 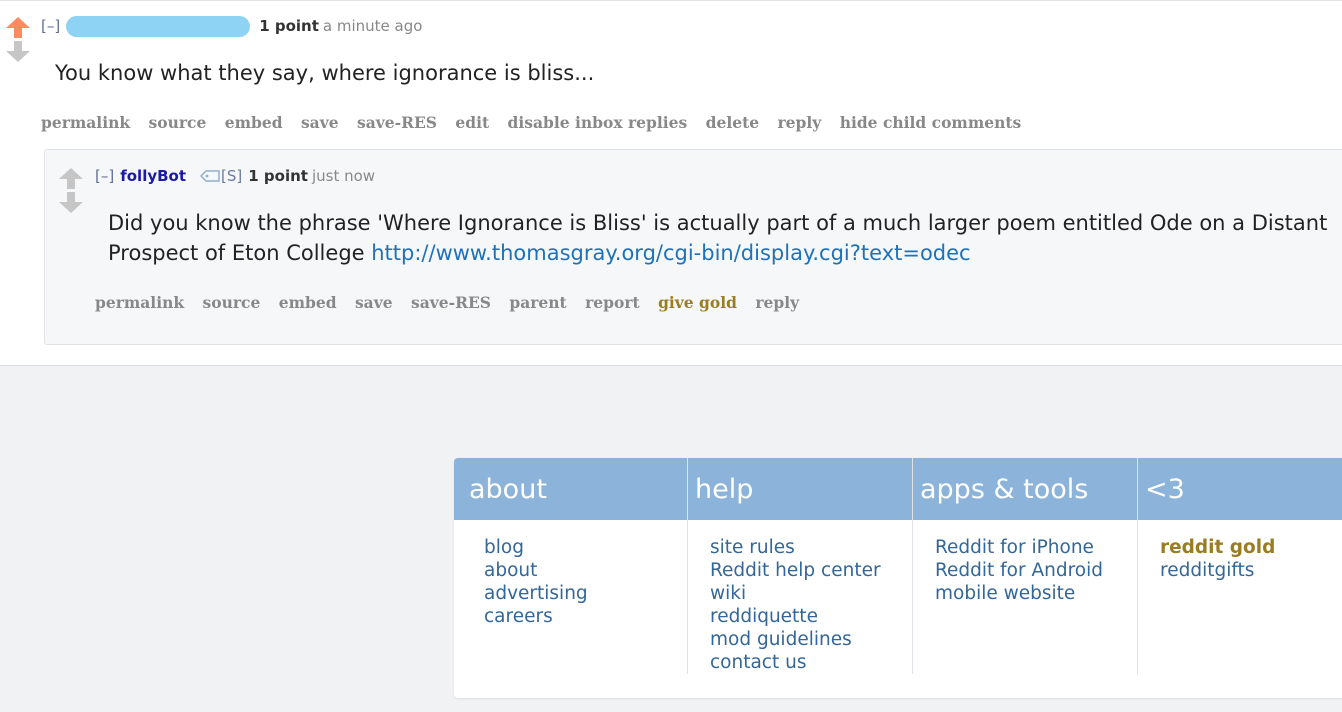 What do you see at coordinates (1217, 570) in the screenshot?
I see `footer-link-redditgifts: redditgifts` at bounding box center [1217, 570].